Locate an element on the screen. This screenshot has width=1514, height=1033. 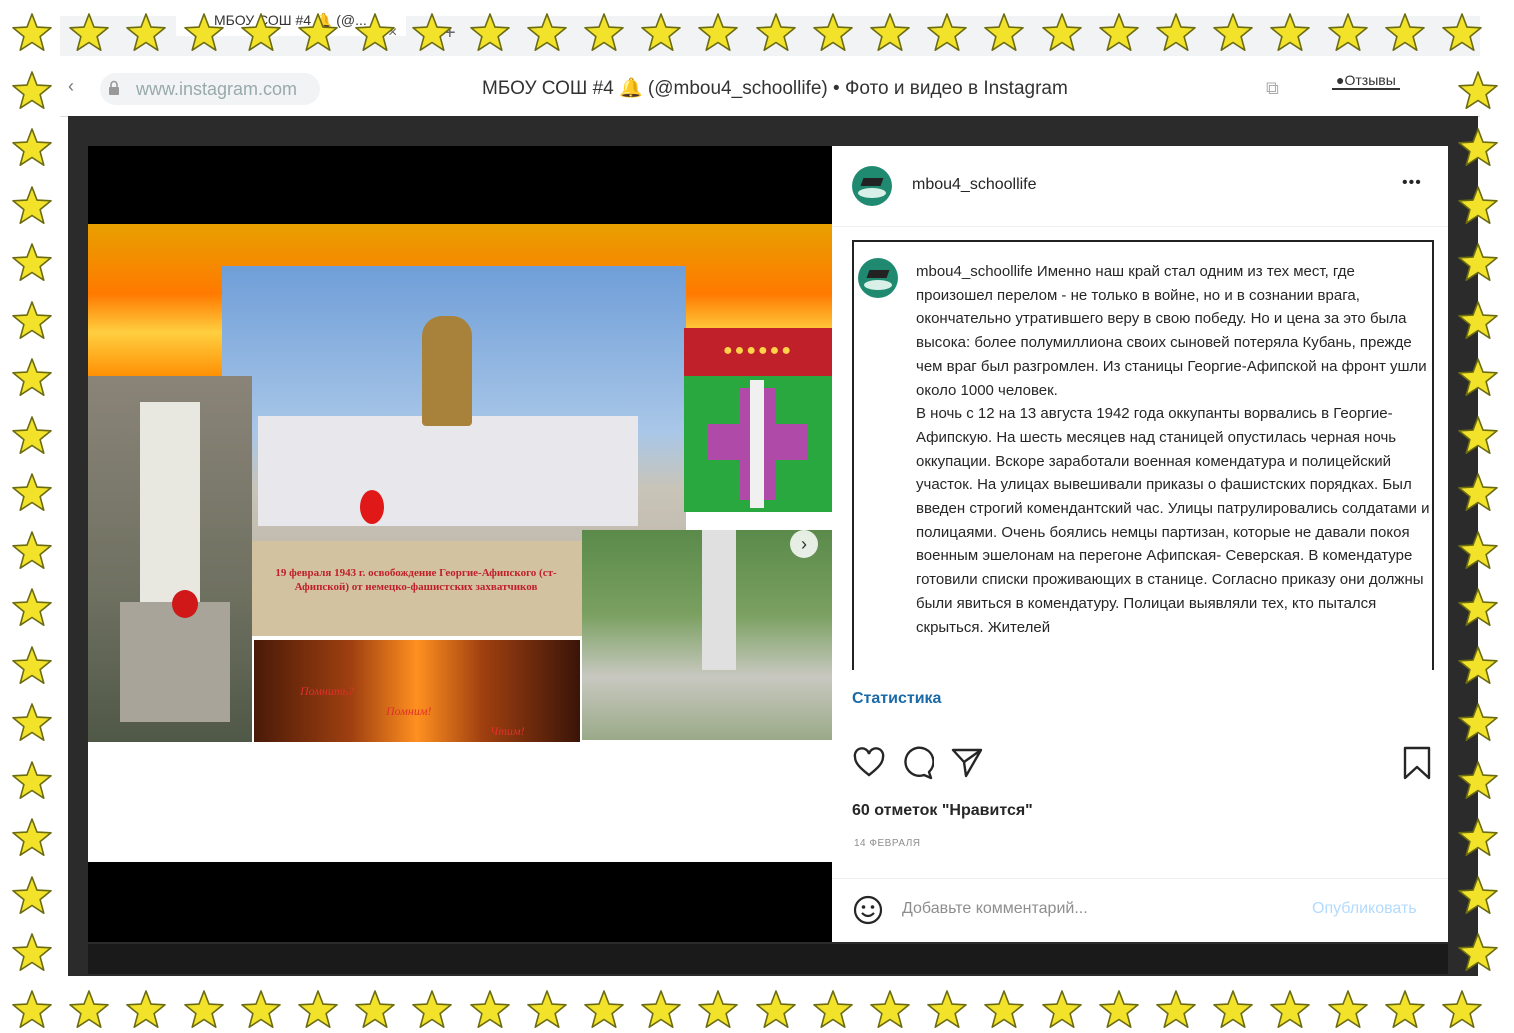
statistics-link: Статистика is located at coordinates (896, 699).